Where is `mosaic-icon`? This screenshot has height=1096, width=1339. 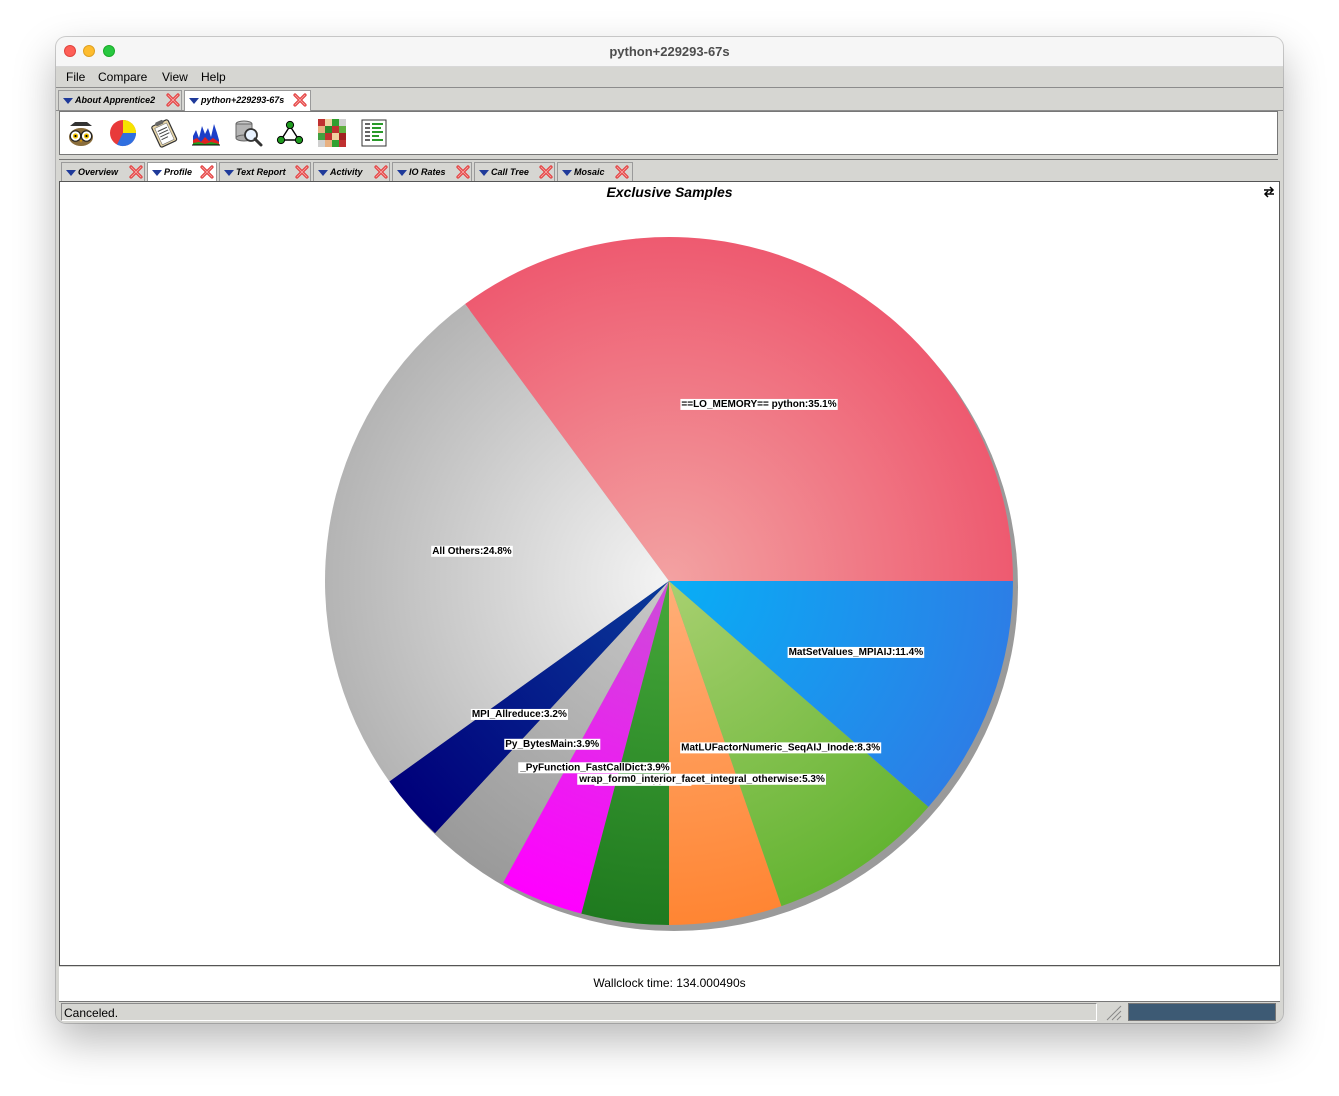 mosaic-icon is located at coordinates (332, 133).